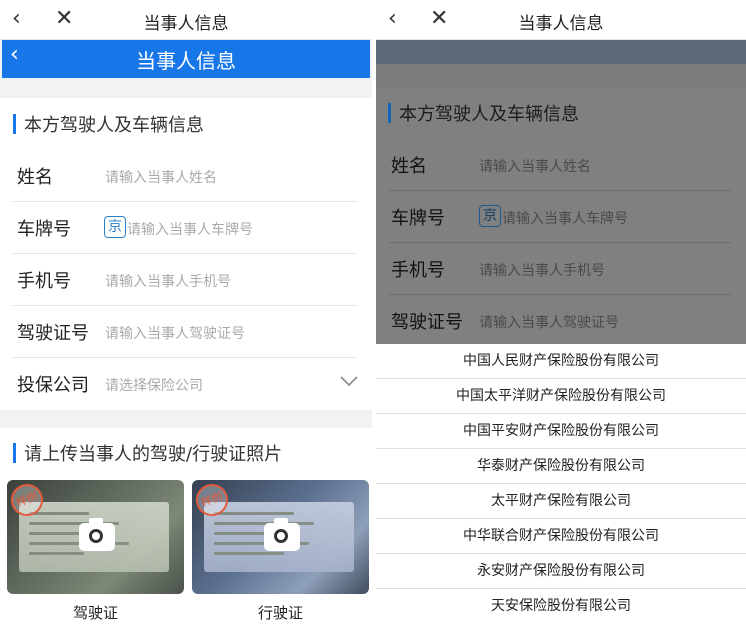 The image size is (746, 633). I want to click on chevron-down-icon, so click(349, 380).